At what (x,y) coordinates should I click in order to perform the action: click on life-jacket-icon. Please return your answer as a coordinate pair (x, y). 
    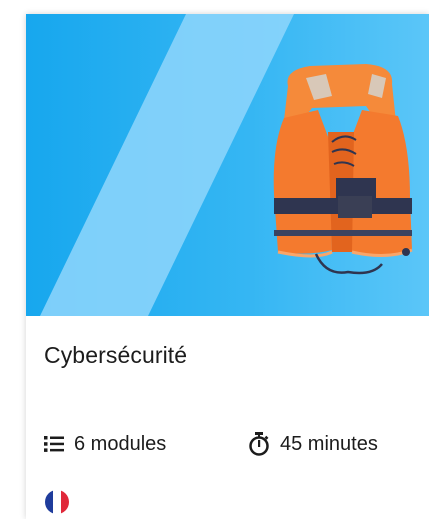
    Looking at the image, I should click on (343, 169).